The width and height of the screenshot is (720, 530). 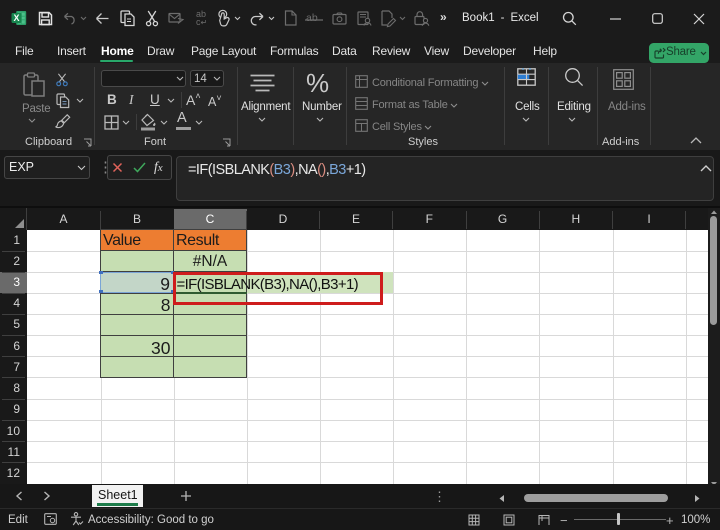 I want to click on svg-text: X, so click(x=16, y=18).